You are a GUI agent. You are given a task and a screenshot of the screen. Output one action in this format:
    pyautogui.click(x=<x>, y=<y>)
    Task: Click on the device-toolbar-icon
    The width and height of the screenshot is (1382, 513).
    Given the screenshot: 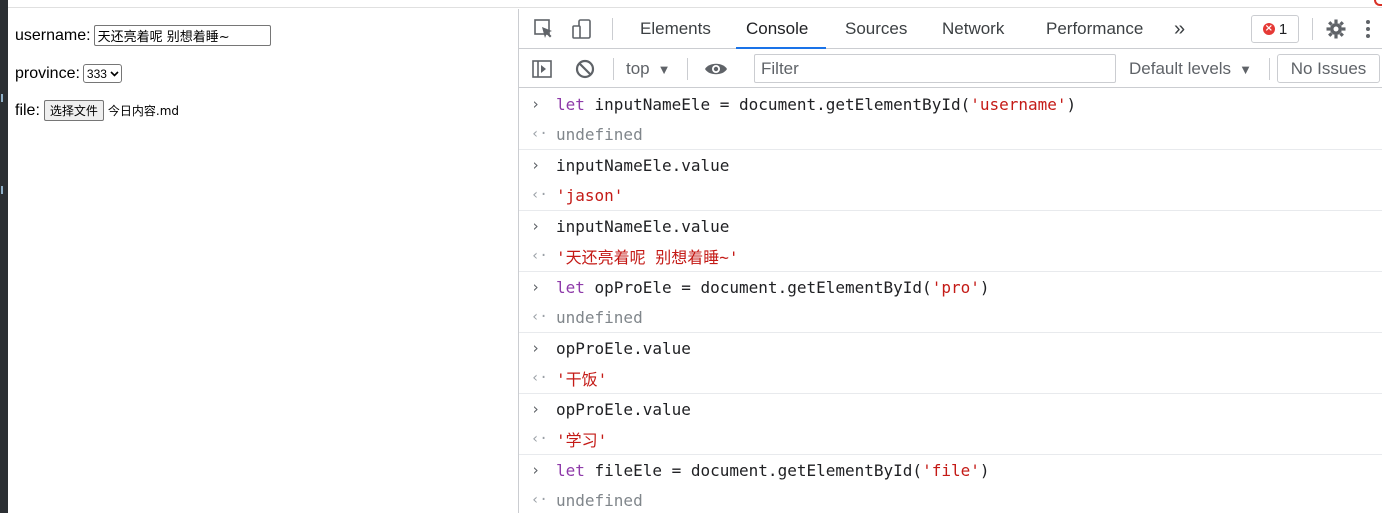 What is the action you would take?
    pyautogui.click(x=582, y=29)
    